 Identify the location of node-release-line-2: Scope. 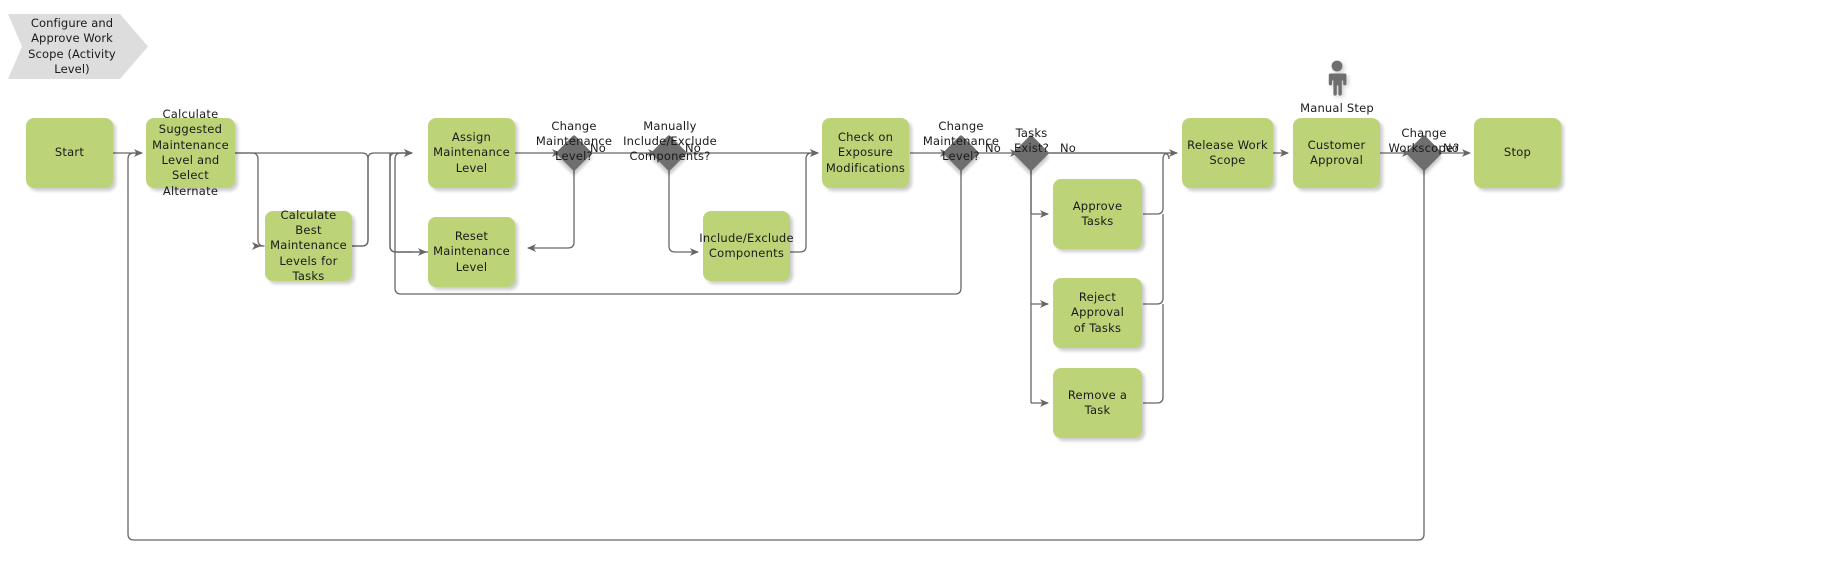
(1227, 160).